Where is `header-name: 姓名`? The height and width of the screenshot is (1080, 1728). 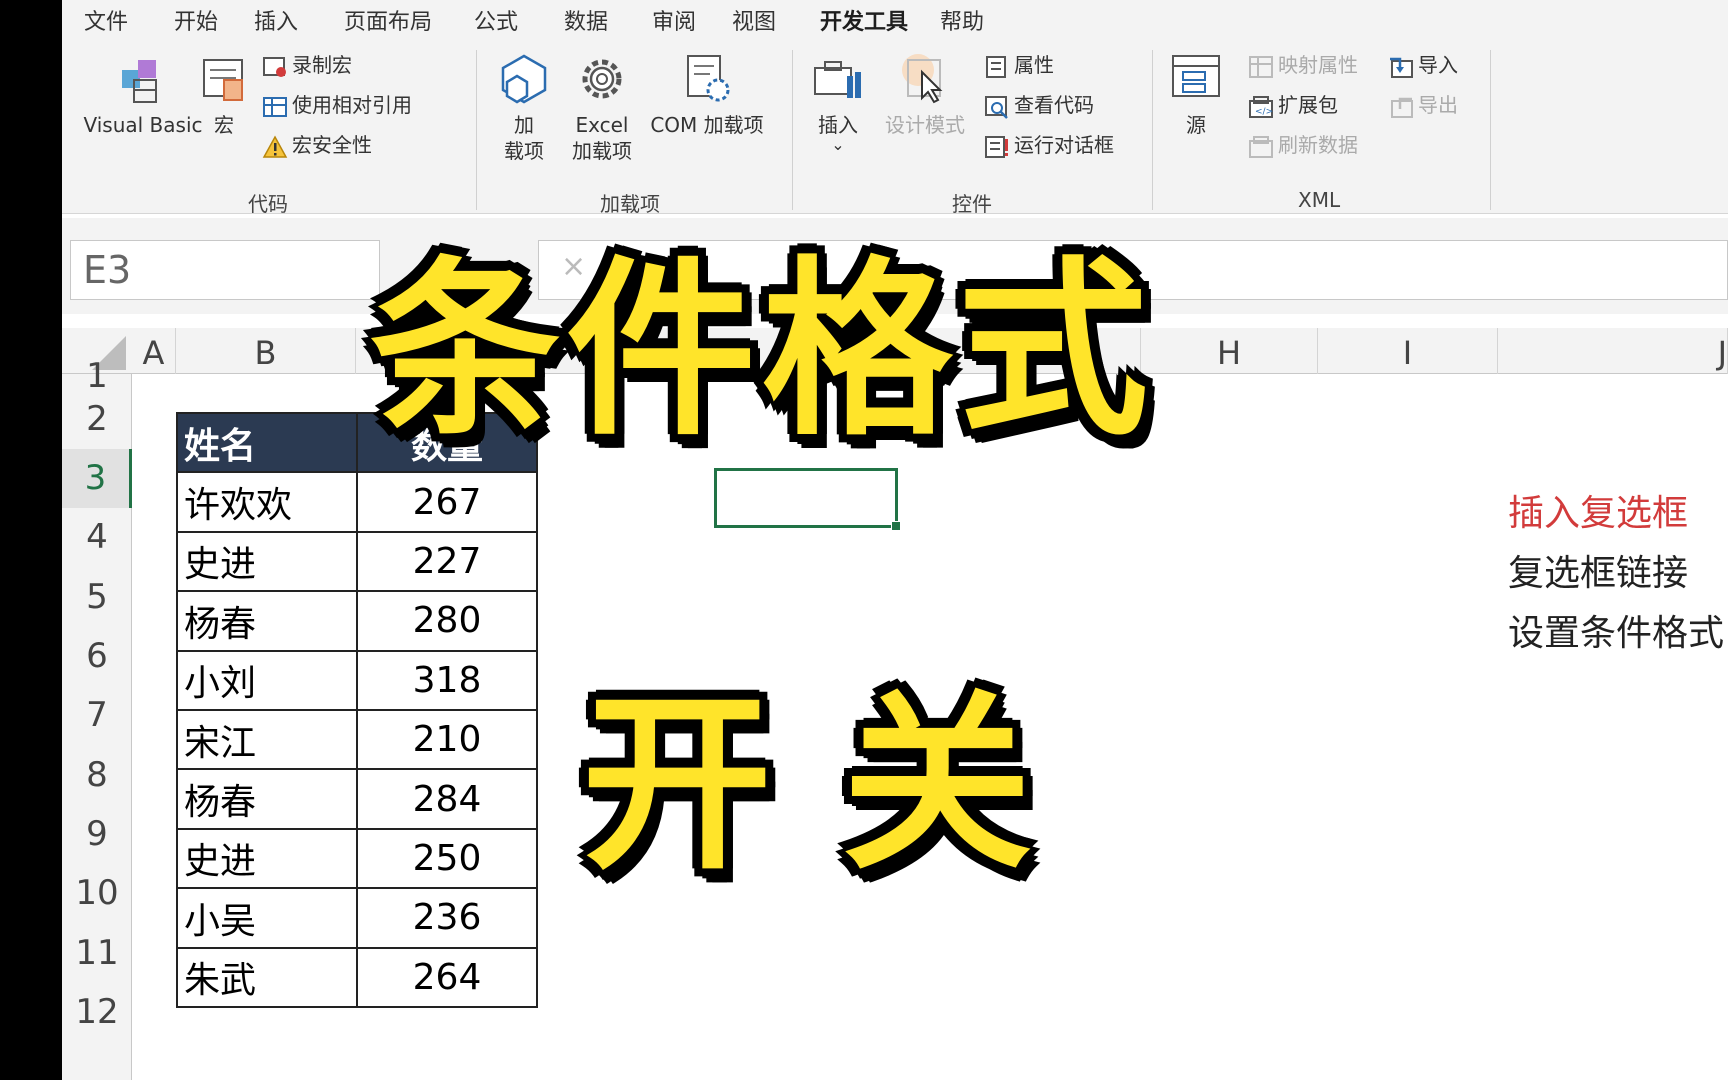
header-name: 姓名 is located at coordinates (267, 442).